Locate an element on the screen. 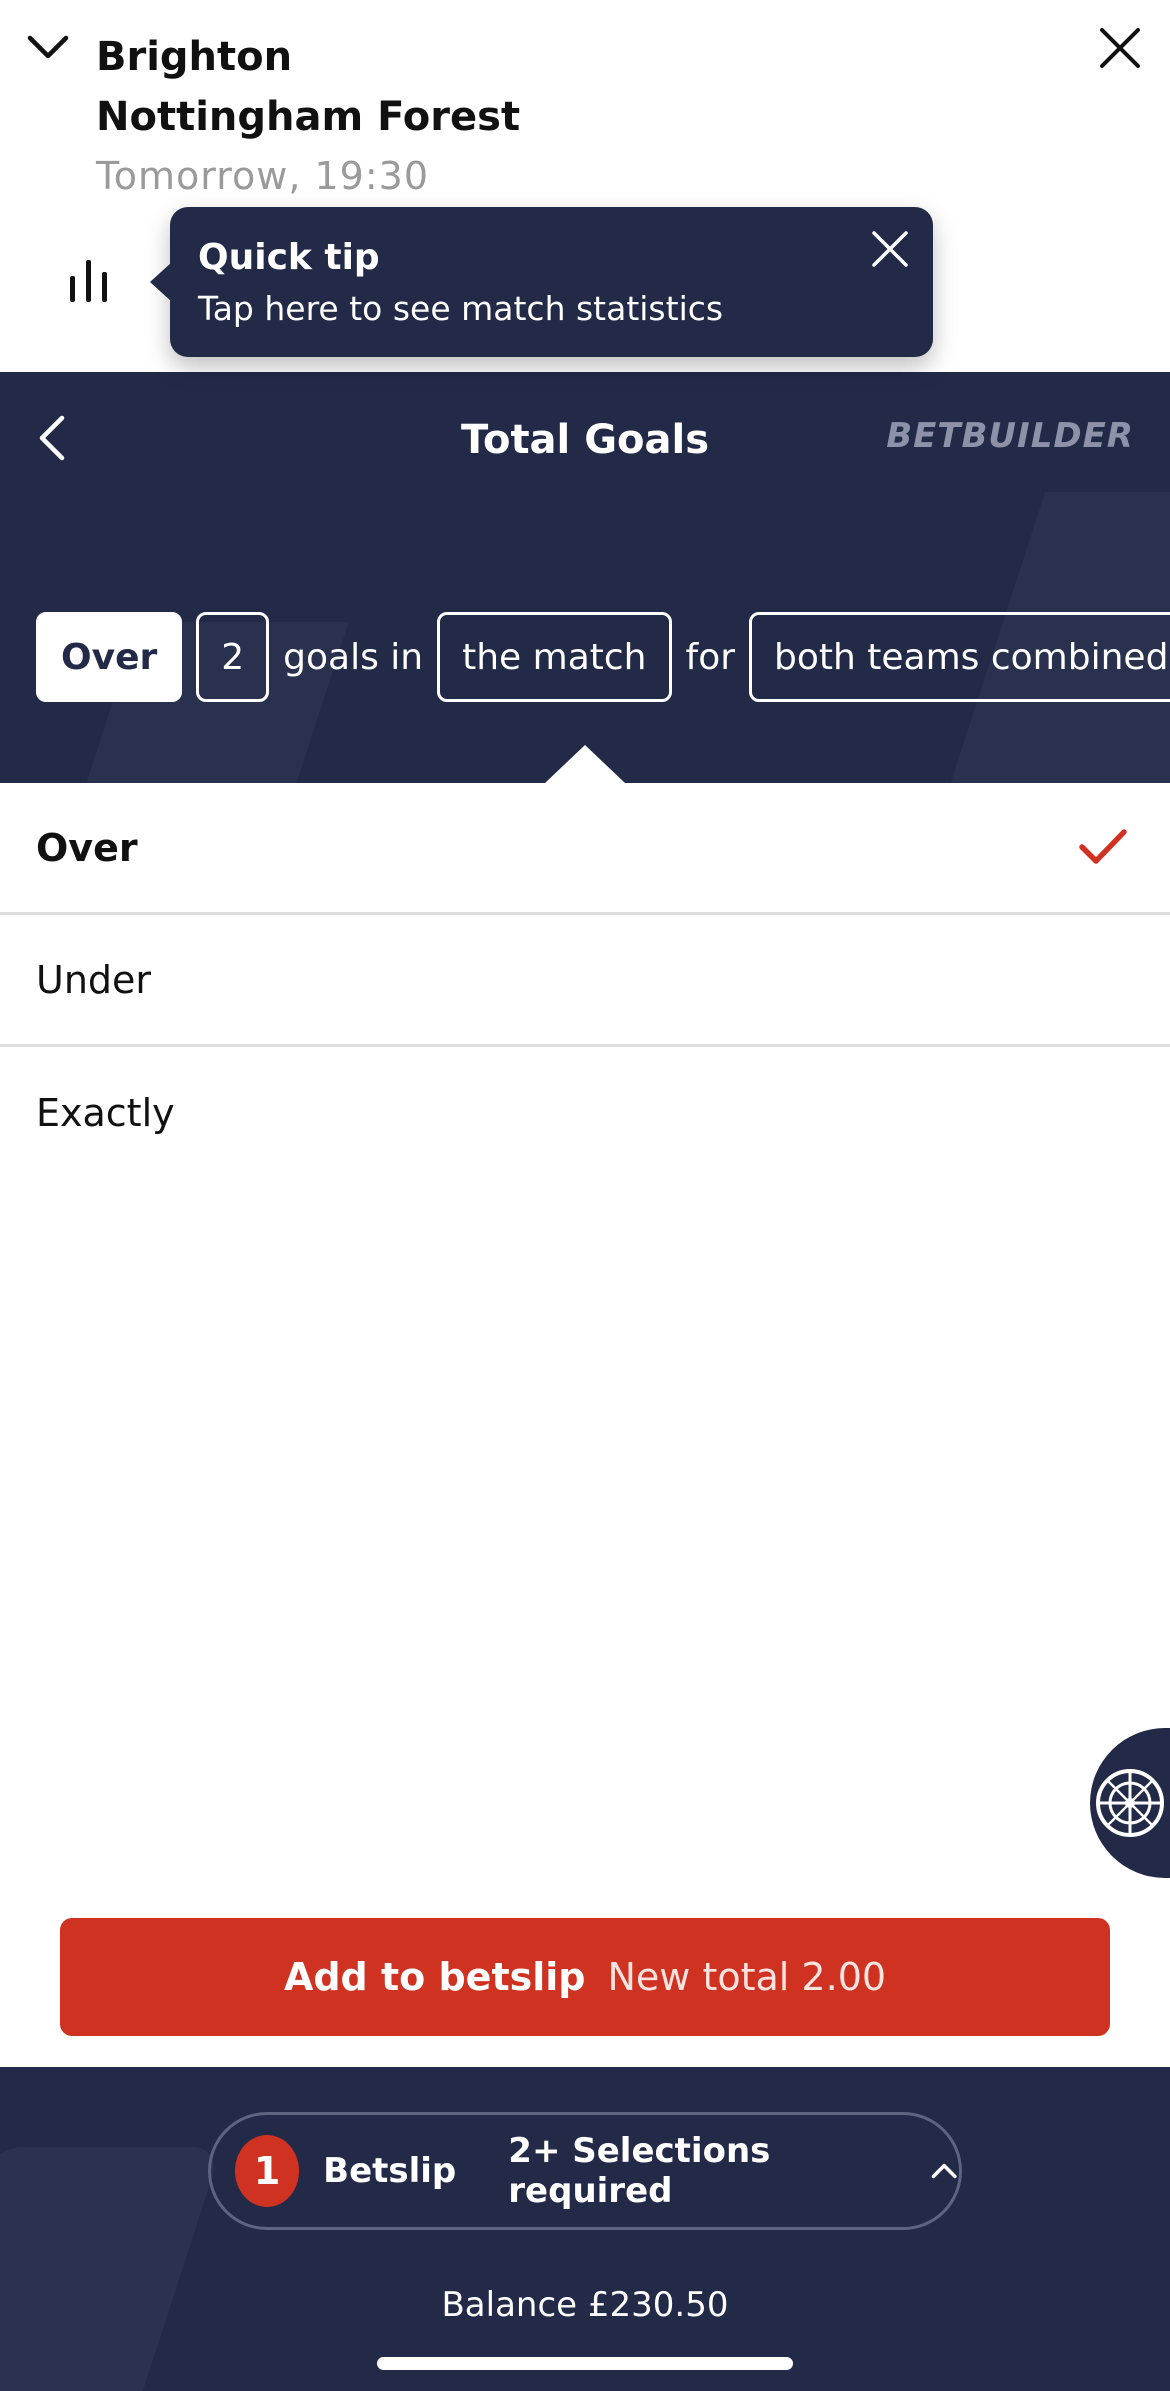 The width and height of the screenshot is (1170, 2391). tooltip-arrow is located at coordinates (161, 282).